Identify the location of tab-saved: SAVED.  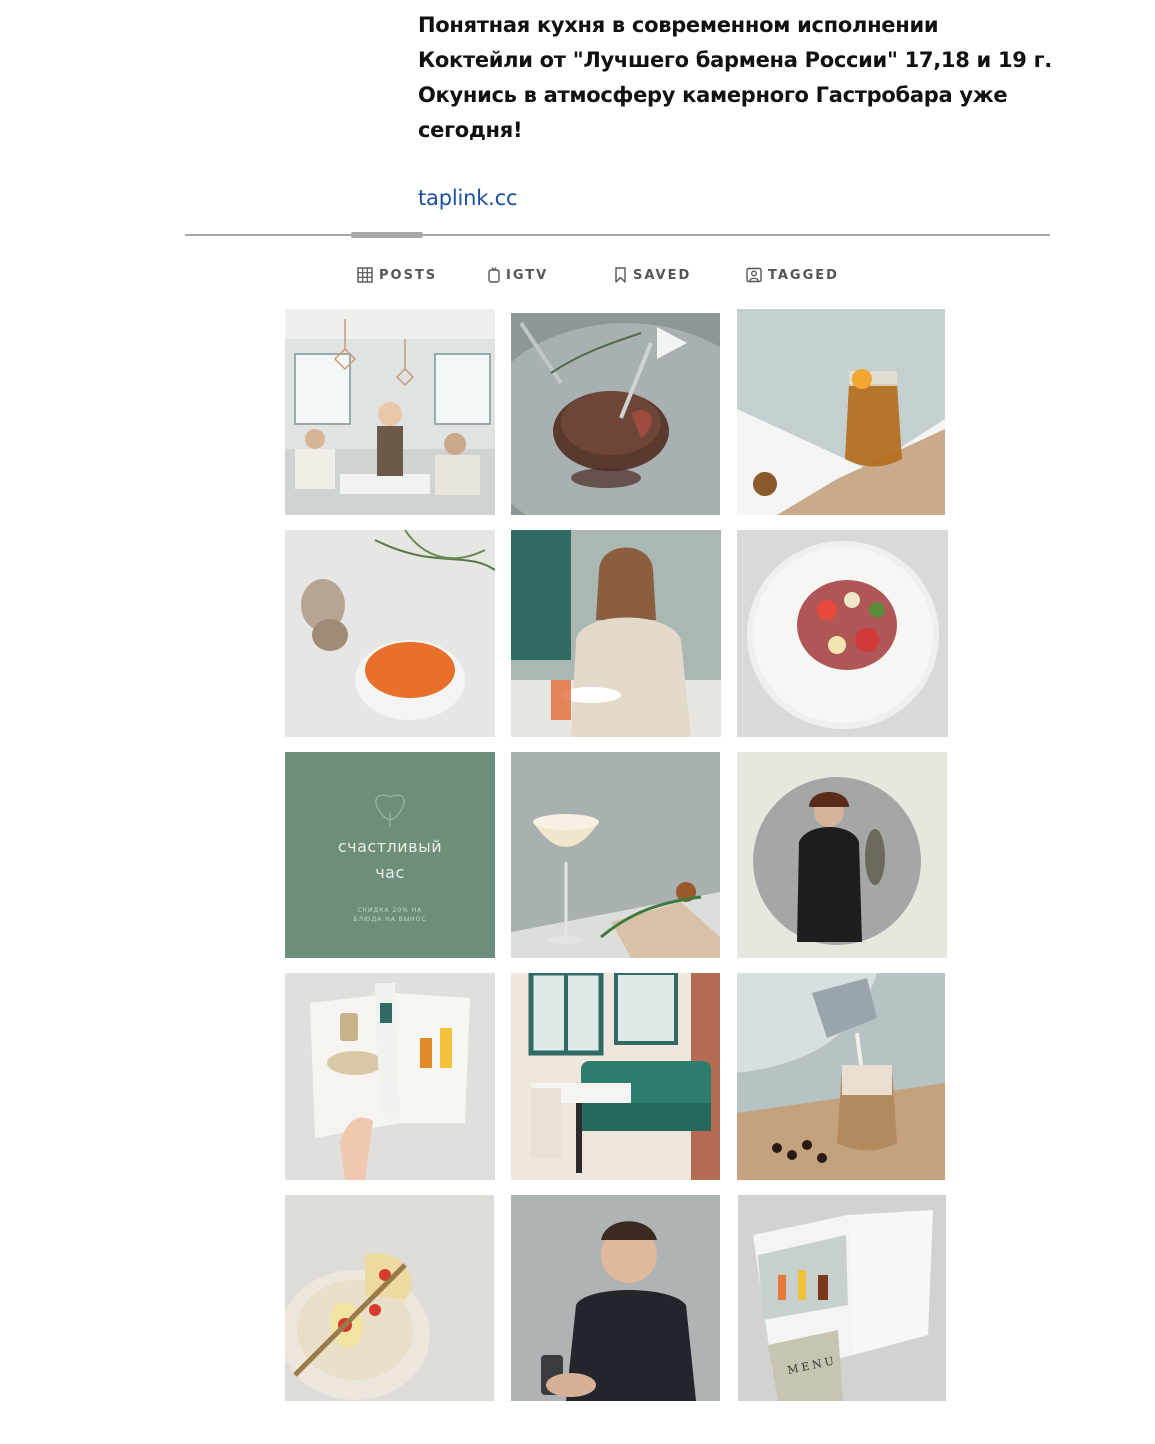
(652, 275).